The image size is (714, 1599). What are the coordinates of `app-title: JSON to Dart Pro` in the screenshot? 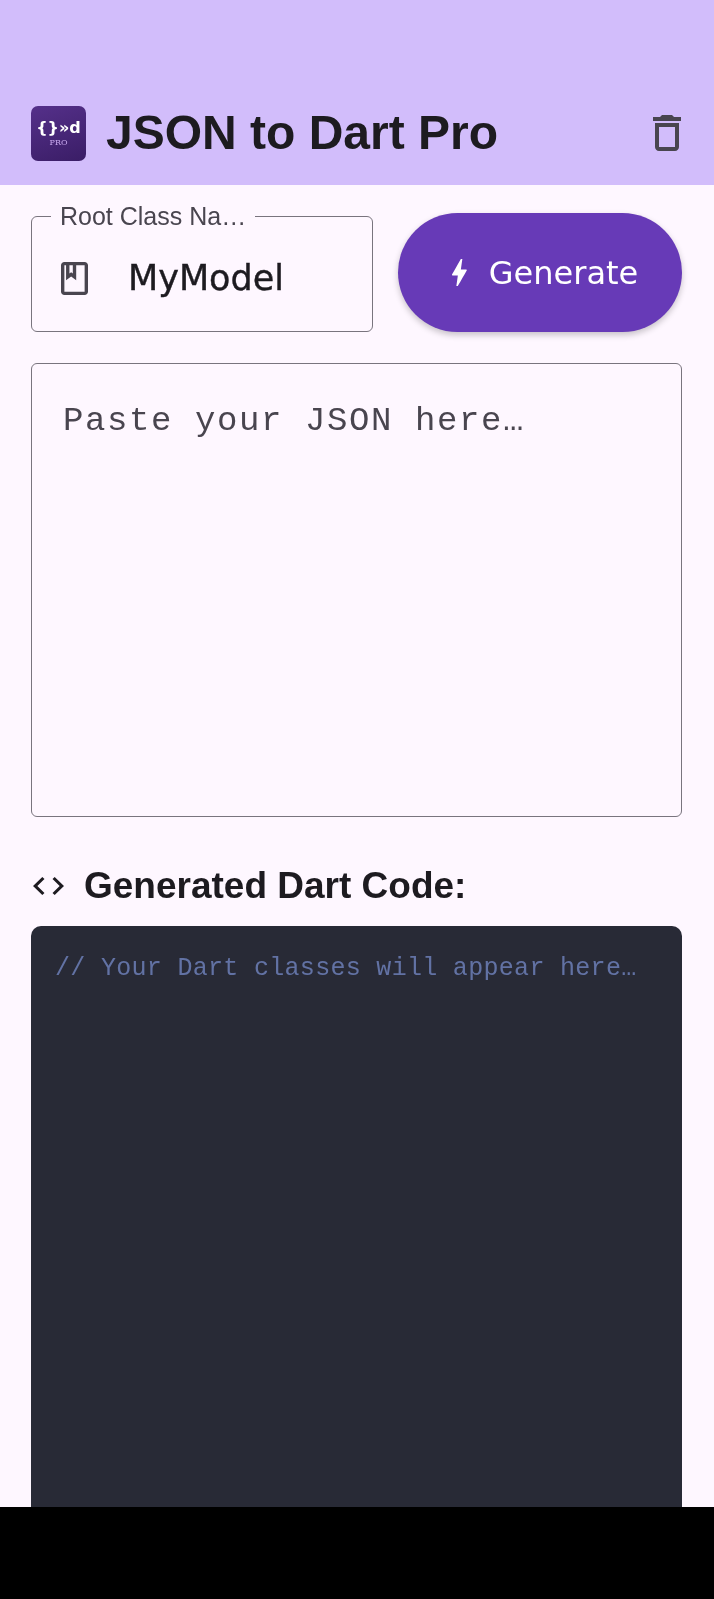 It's located at (303, 133).